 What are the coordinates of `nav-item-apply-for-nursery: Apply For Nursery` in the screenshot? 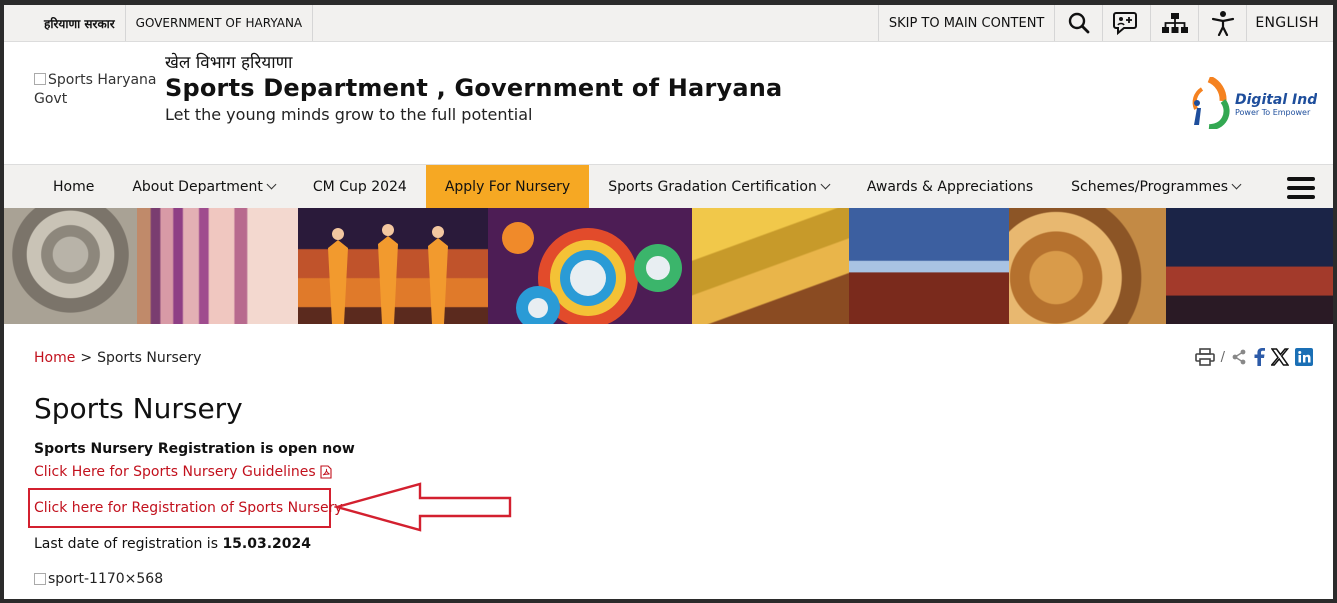 It's located at (507, 186).